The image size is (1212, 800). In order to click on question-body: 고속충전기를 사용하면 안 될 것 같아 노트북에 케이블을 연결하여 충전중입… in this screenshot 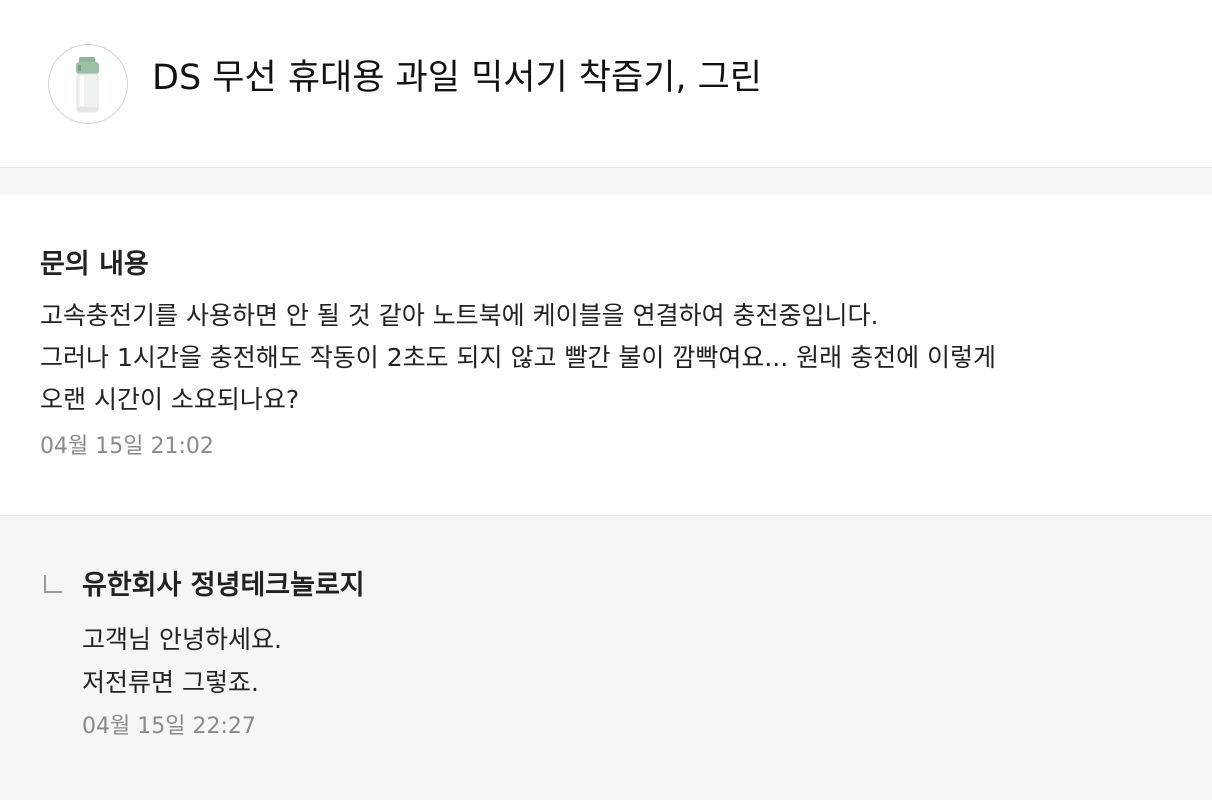, I will do `click(610, 358)`.